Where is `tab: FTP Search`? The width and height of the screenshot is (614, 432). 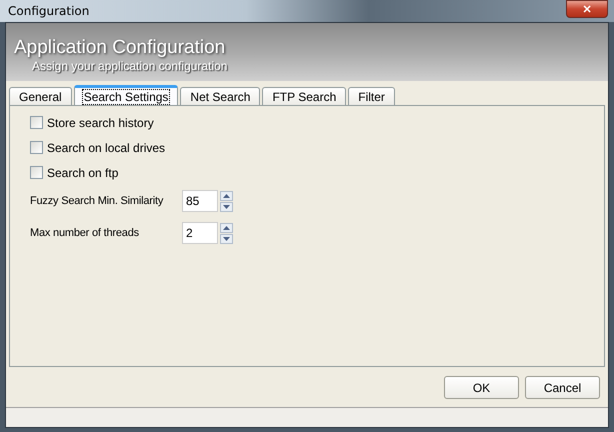 tab: FTP Search is located at coordinates (304, 96).